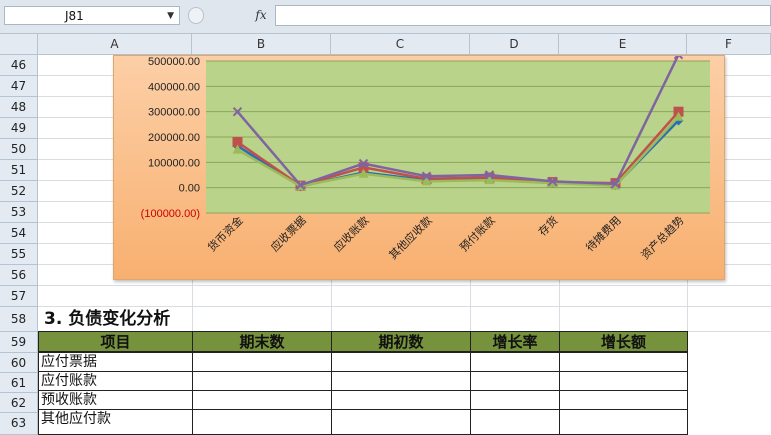 This screenshot has width=771, height=435. I want to click on section-title: 3. 负债变化分析, so click(107, 319).